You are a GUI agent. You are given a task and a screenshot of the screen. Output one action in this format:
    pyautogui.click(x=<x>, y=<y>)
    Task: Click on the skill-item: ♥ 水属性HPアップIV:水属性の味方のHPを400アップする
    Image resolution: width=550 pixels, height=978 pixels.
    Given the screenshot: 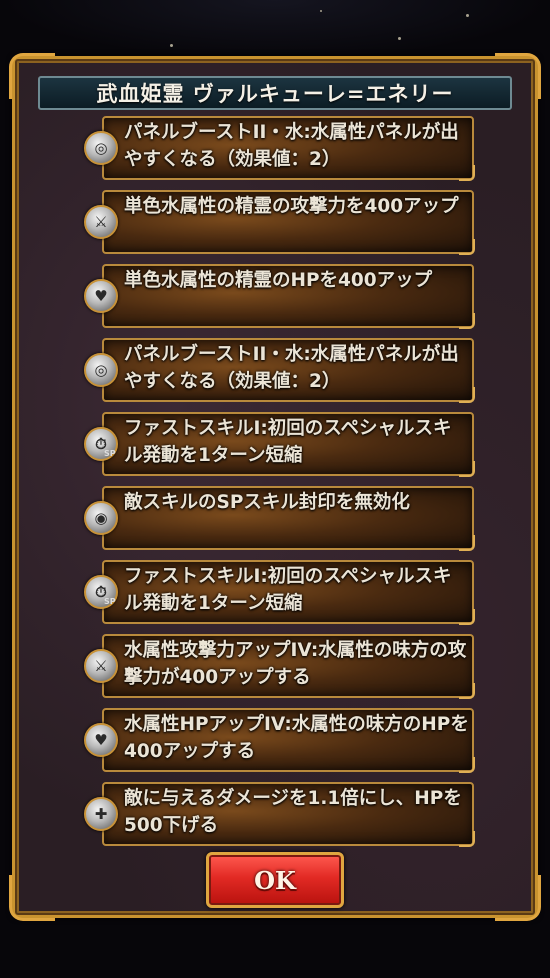 What is the action you would take?
    pyautogui.click(x=279, y=740)
    